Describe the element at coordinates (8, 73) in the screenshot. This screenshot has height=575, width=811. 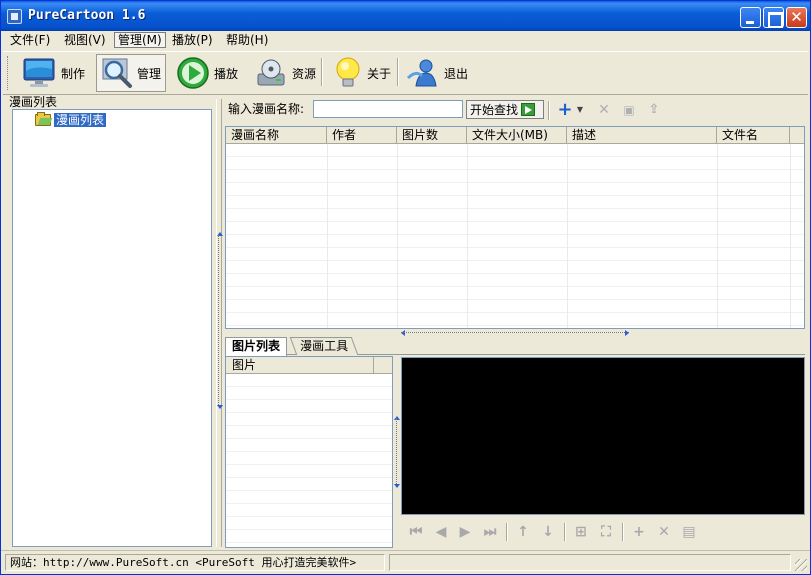
I see `toolbar-grip` at that location.